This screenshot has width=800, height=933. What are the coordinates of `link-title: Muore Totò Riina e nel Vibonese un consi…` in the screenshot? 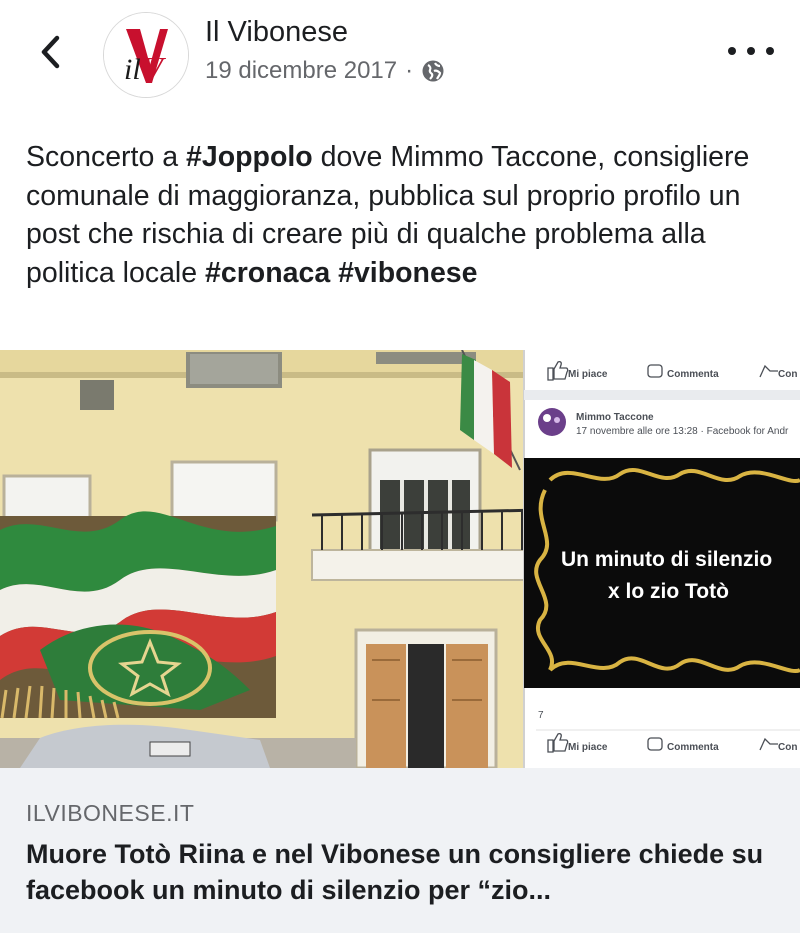 It's located at (406, 872).